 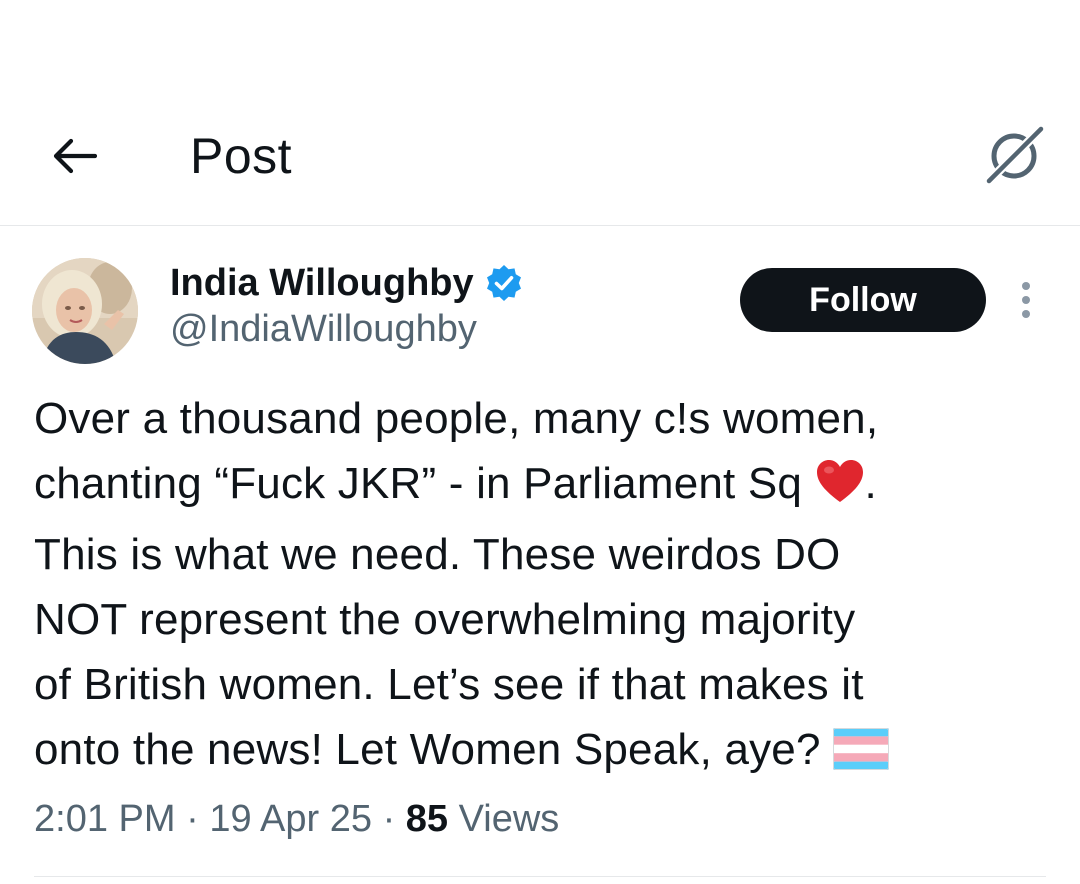 I want to click on back-button, so click(x=74, y=156).